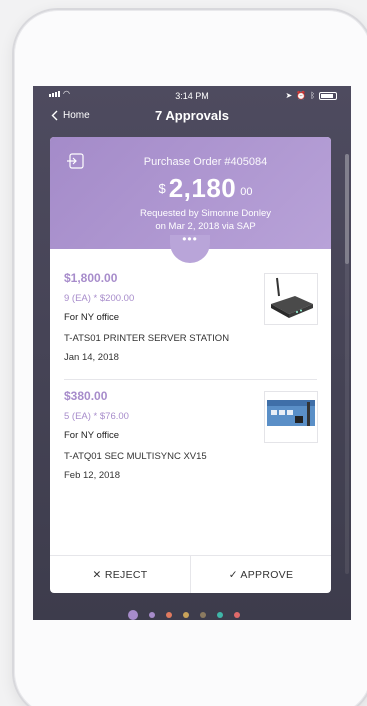 The image size is (367, 706). I want to click on bluetooth-icon: ᛒ, so click(312, 95).